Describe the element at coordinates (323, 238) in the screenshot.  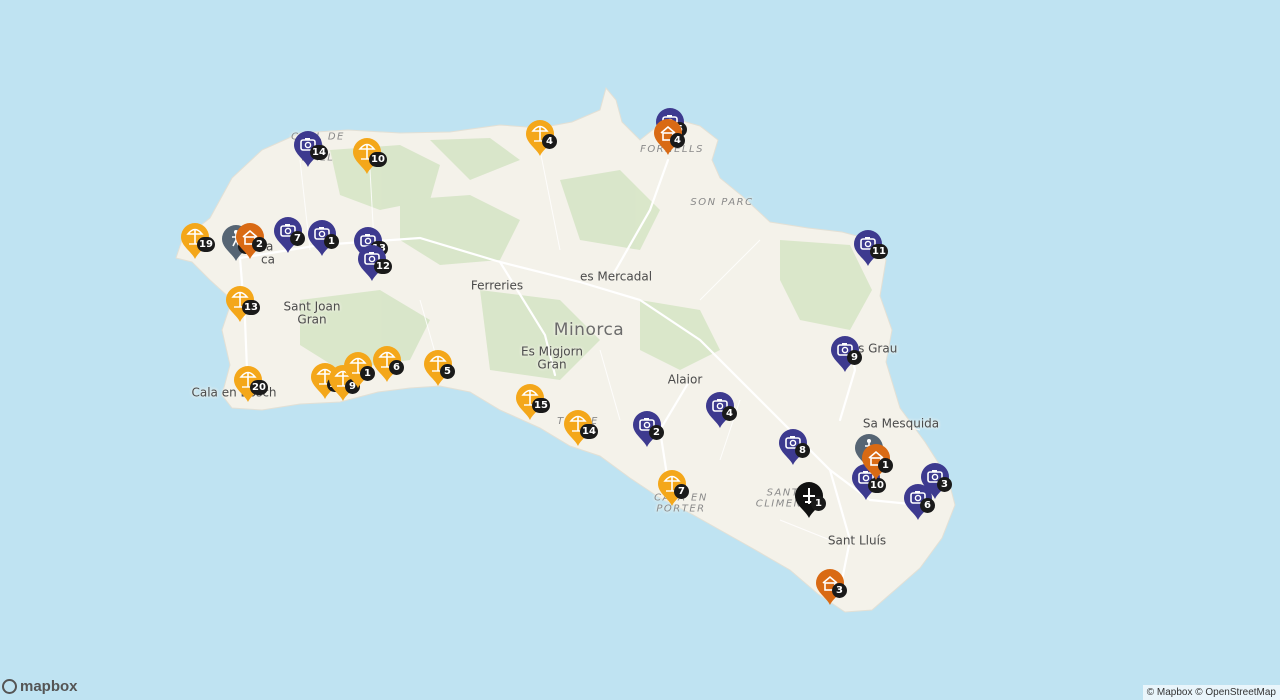
I see `photo-marker: 1` at that location.